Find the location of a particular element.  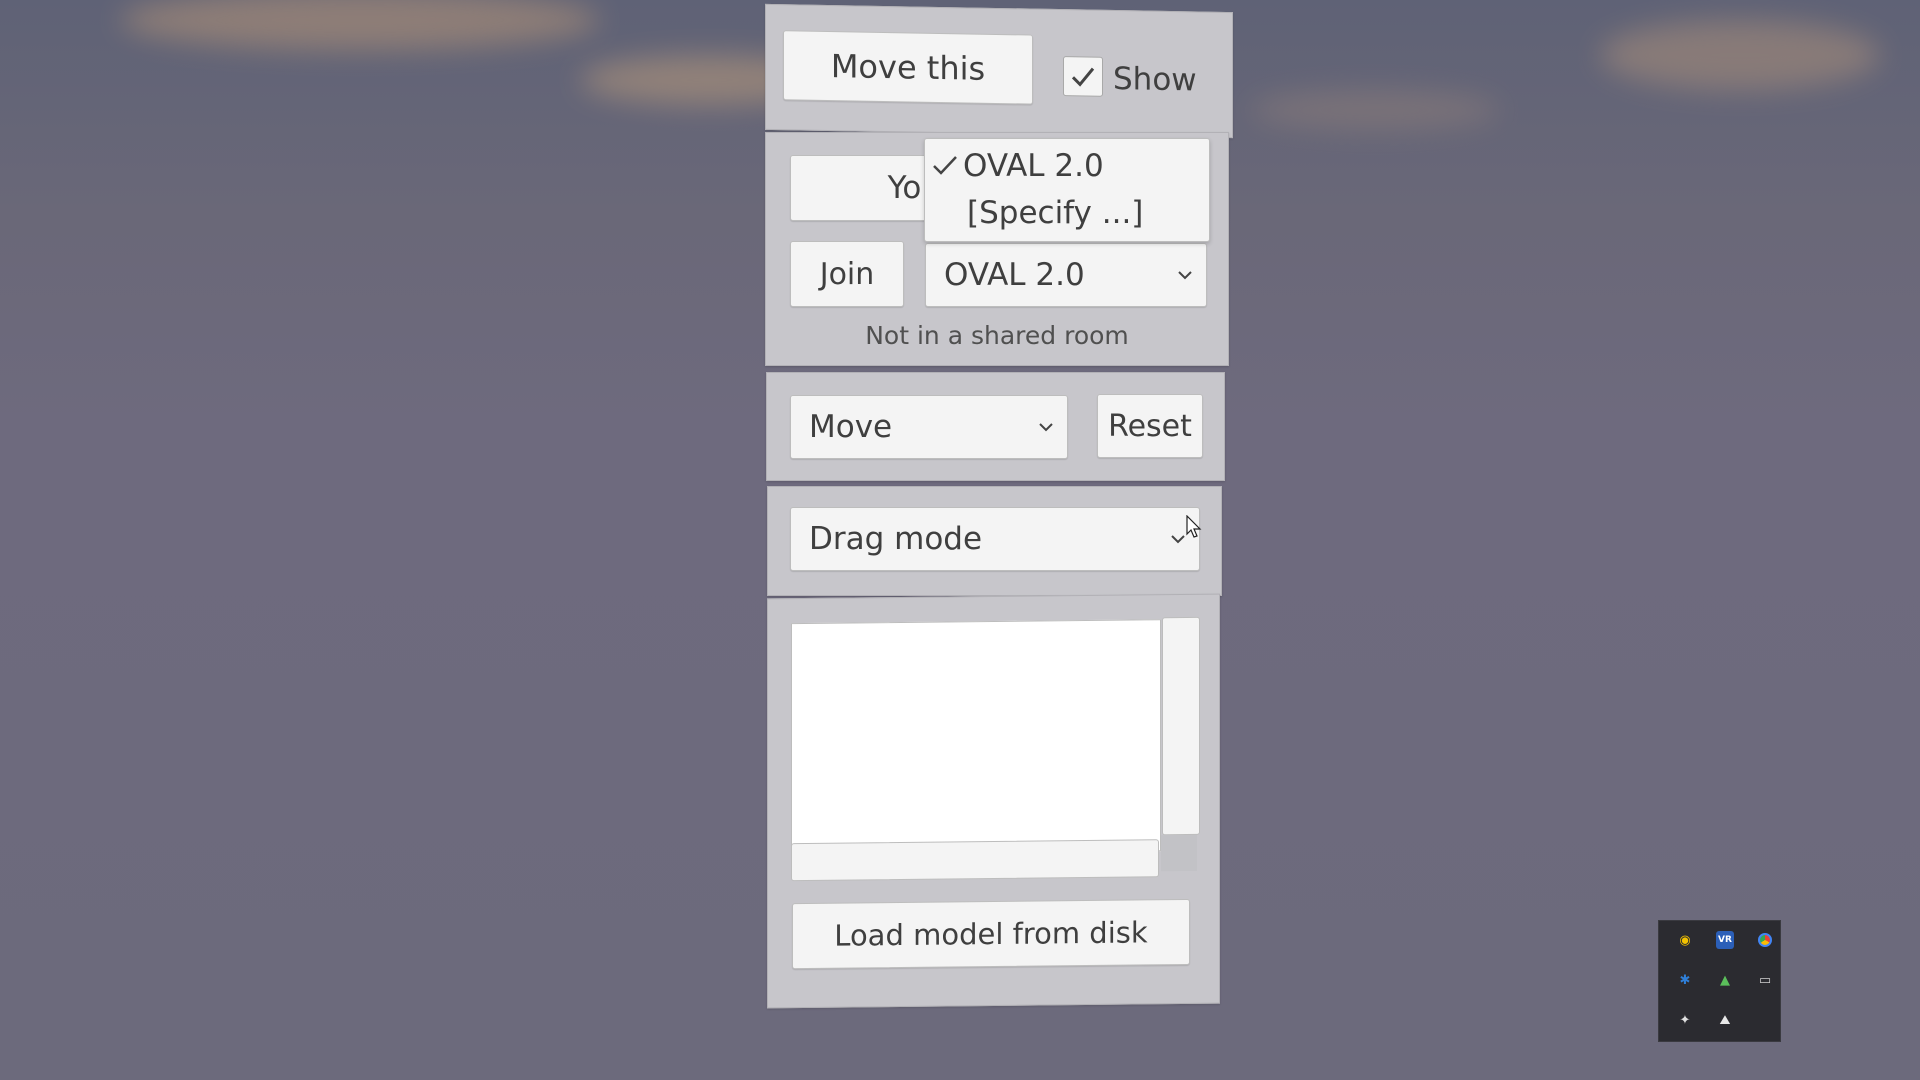

load-model-button: Load model from disk is located at coordinates (991, 934).